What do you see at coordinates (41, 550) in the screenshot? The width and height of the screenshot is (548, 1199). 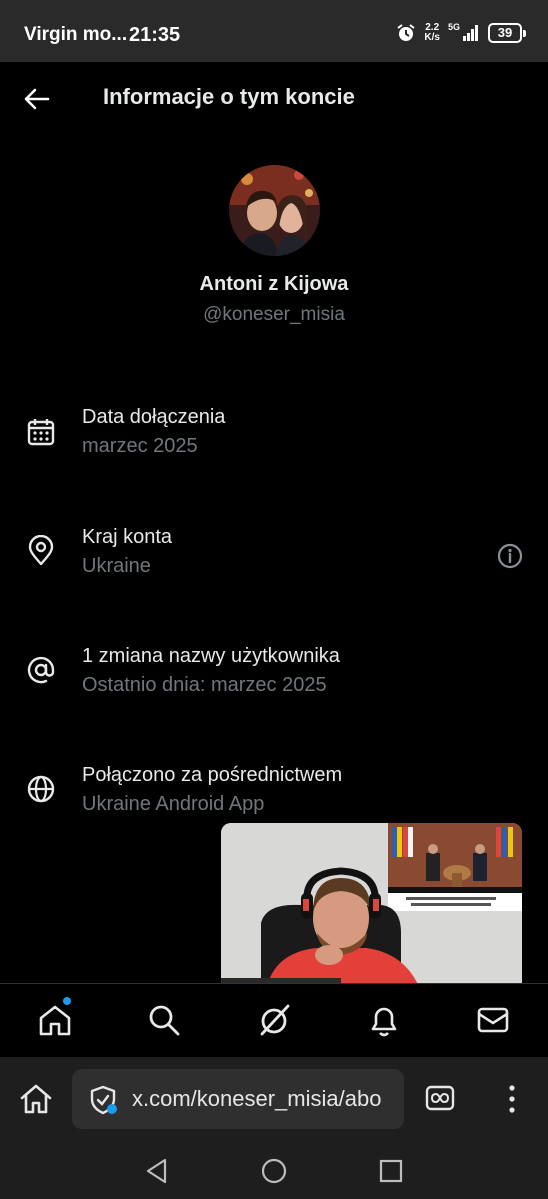 I see `location-pin-icon` at bounding box center [41, 550].